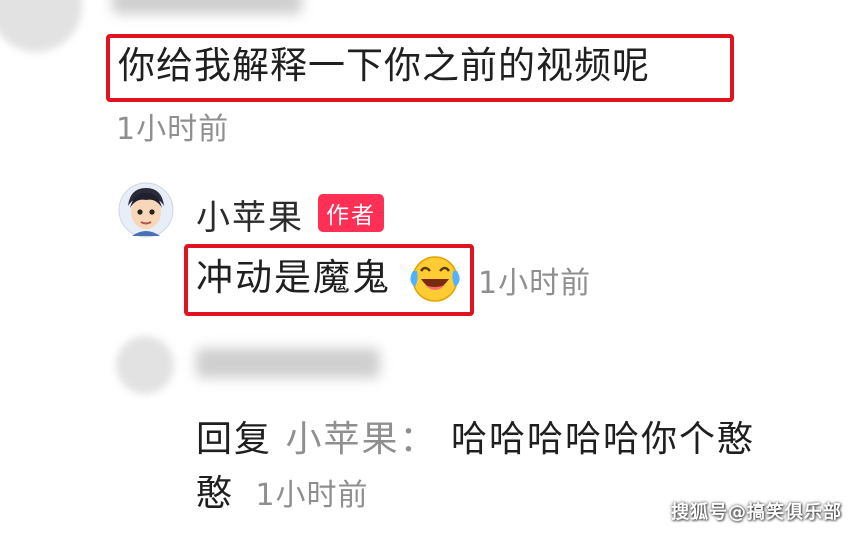 Image resolution: width=858 pixels, height=534 pixels. Describe the element at coordinates (41, 26) in the screenshot. I see `commenter-avatar` at that location.